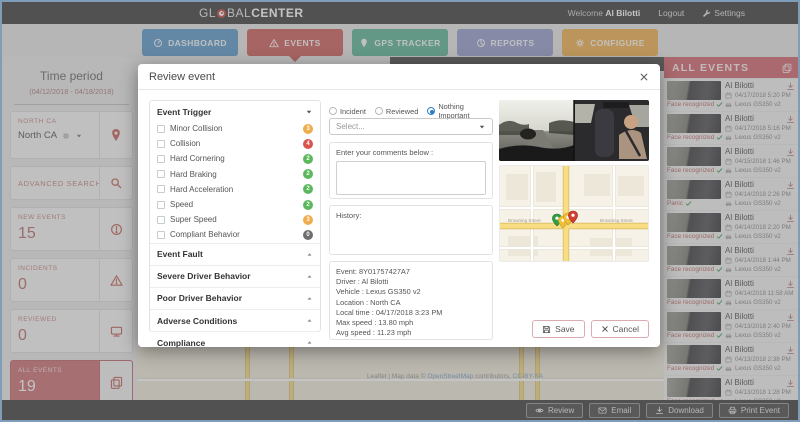 This screenshot has height=422, width=800. I want to click on event-location-map: Browning Street Browning Street, so click(574, 213).